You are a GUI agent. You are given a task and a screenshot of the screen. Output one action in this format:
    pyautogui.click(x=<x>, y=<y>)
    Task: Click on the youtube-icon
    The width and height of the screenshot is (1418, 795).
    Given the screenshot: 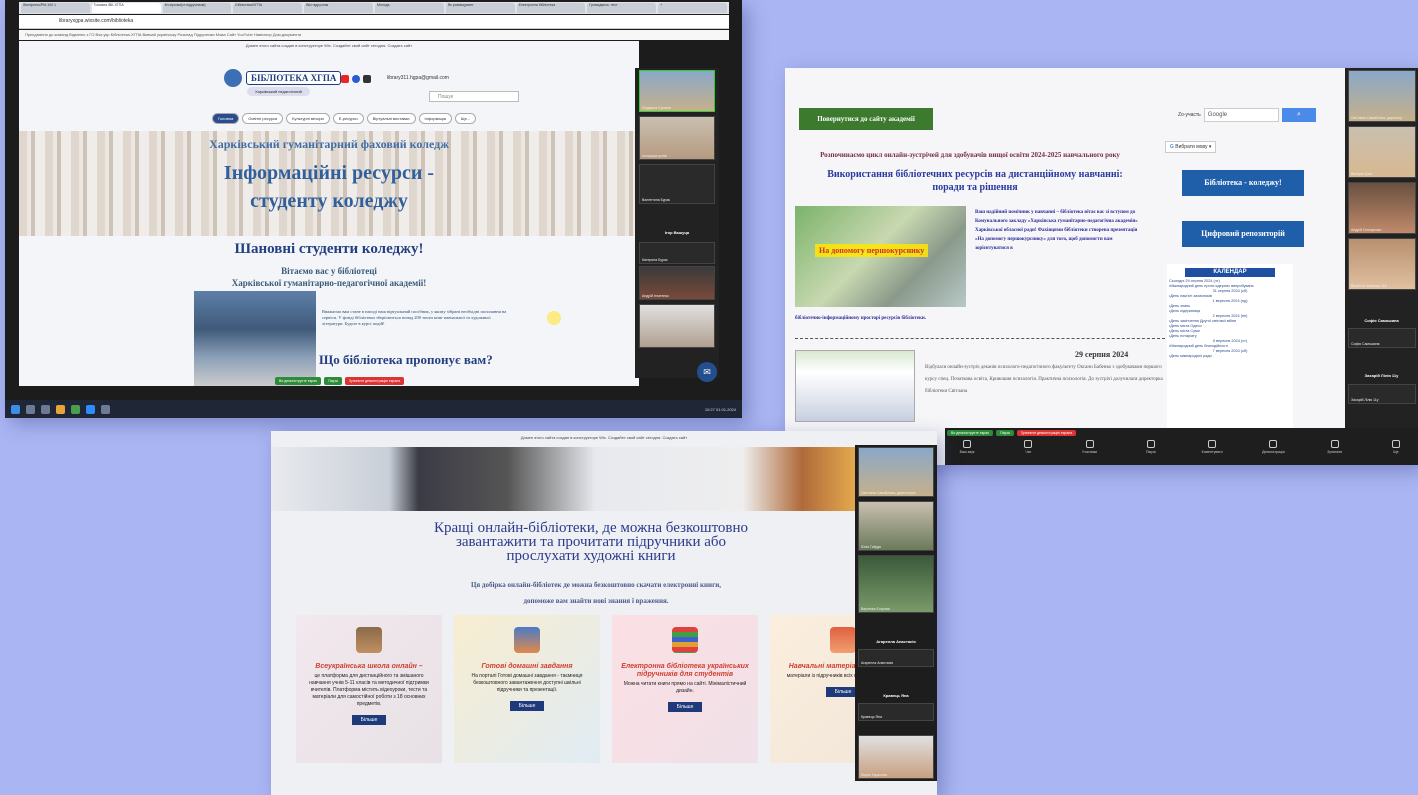 What is the action you would take?
    pyautogui.click(x=345, y=79)
    